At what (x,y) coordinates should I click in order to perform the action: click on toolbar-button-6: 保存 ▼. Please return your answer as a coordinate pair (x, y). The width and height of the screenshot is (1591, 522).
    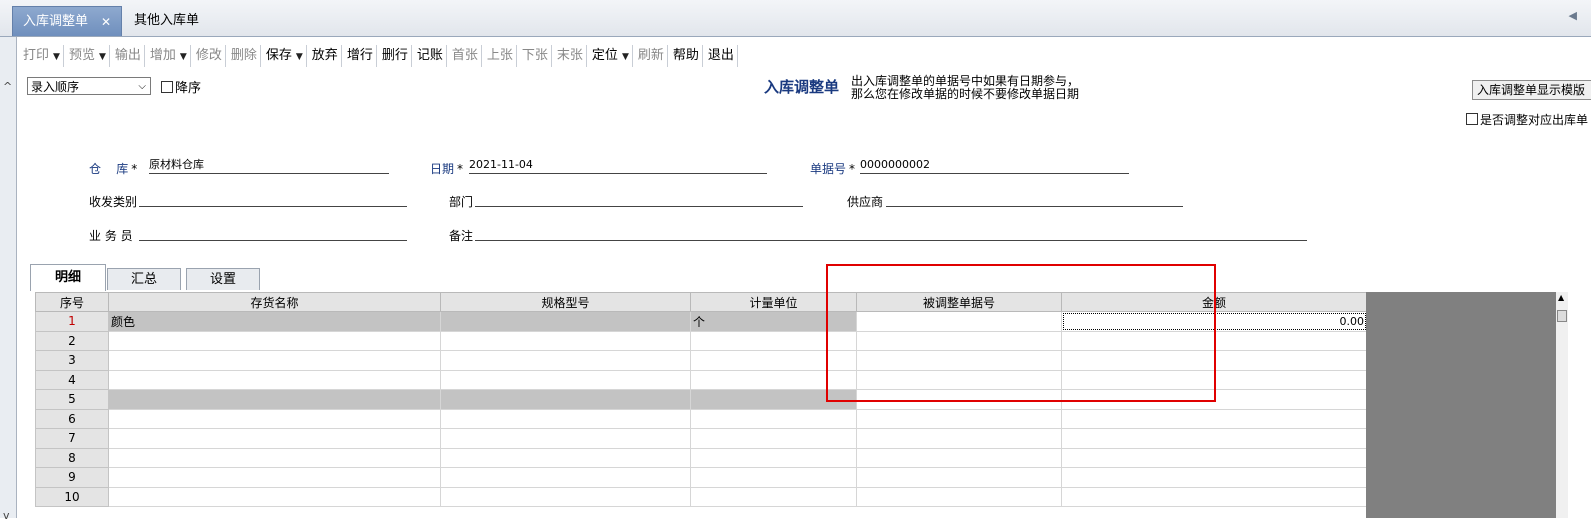
    Looking at the image, I should click on (285, 56).